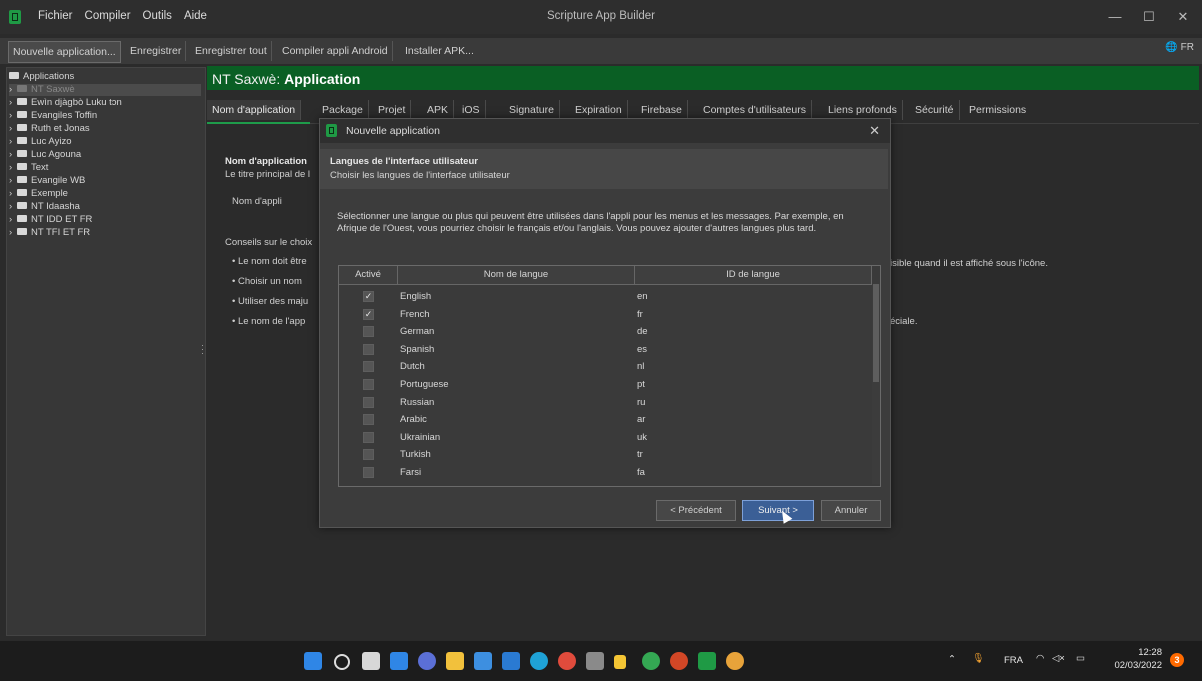 This screenshot has width=1202, height=681. What do you see at coordinates (49, 129) in the screenshot?
I see `tree-item: › Ruth et Jonas` at bounding box center [49, 129].